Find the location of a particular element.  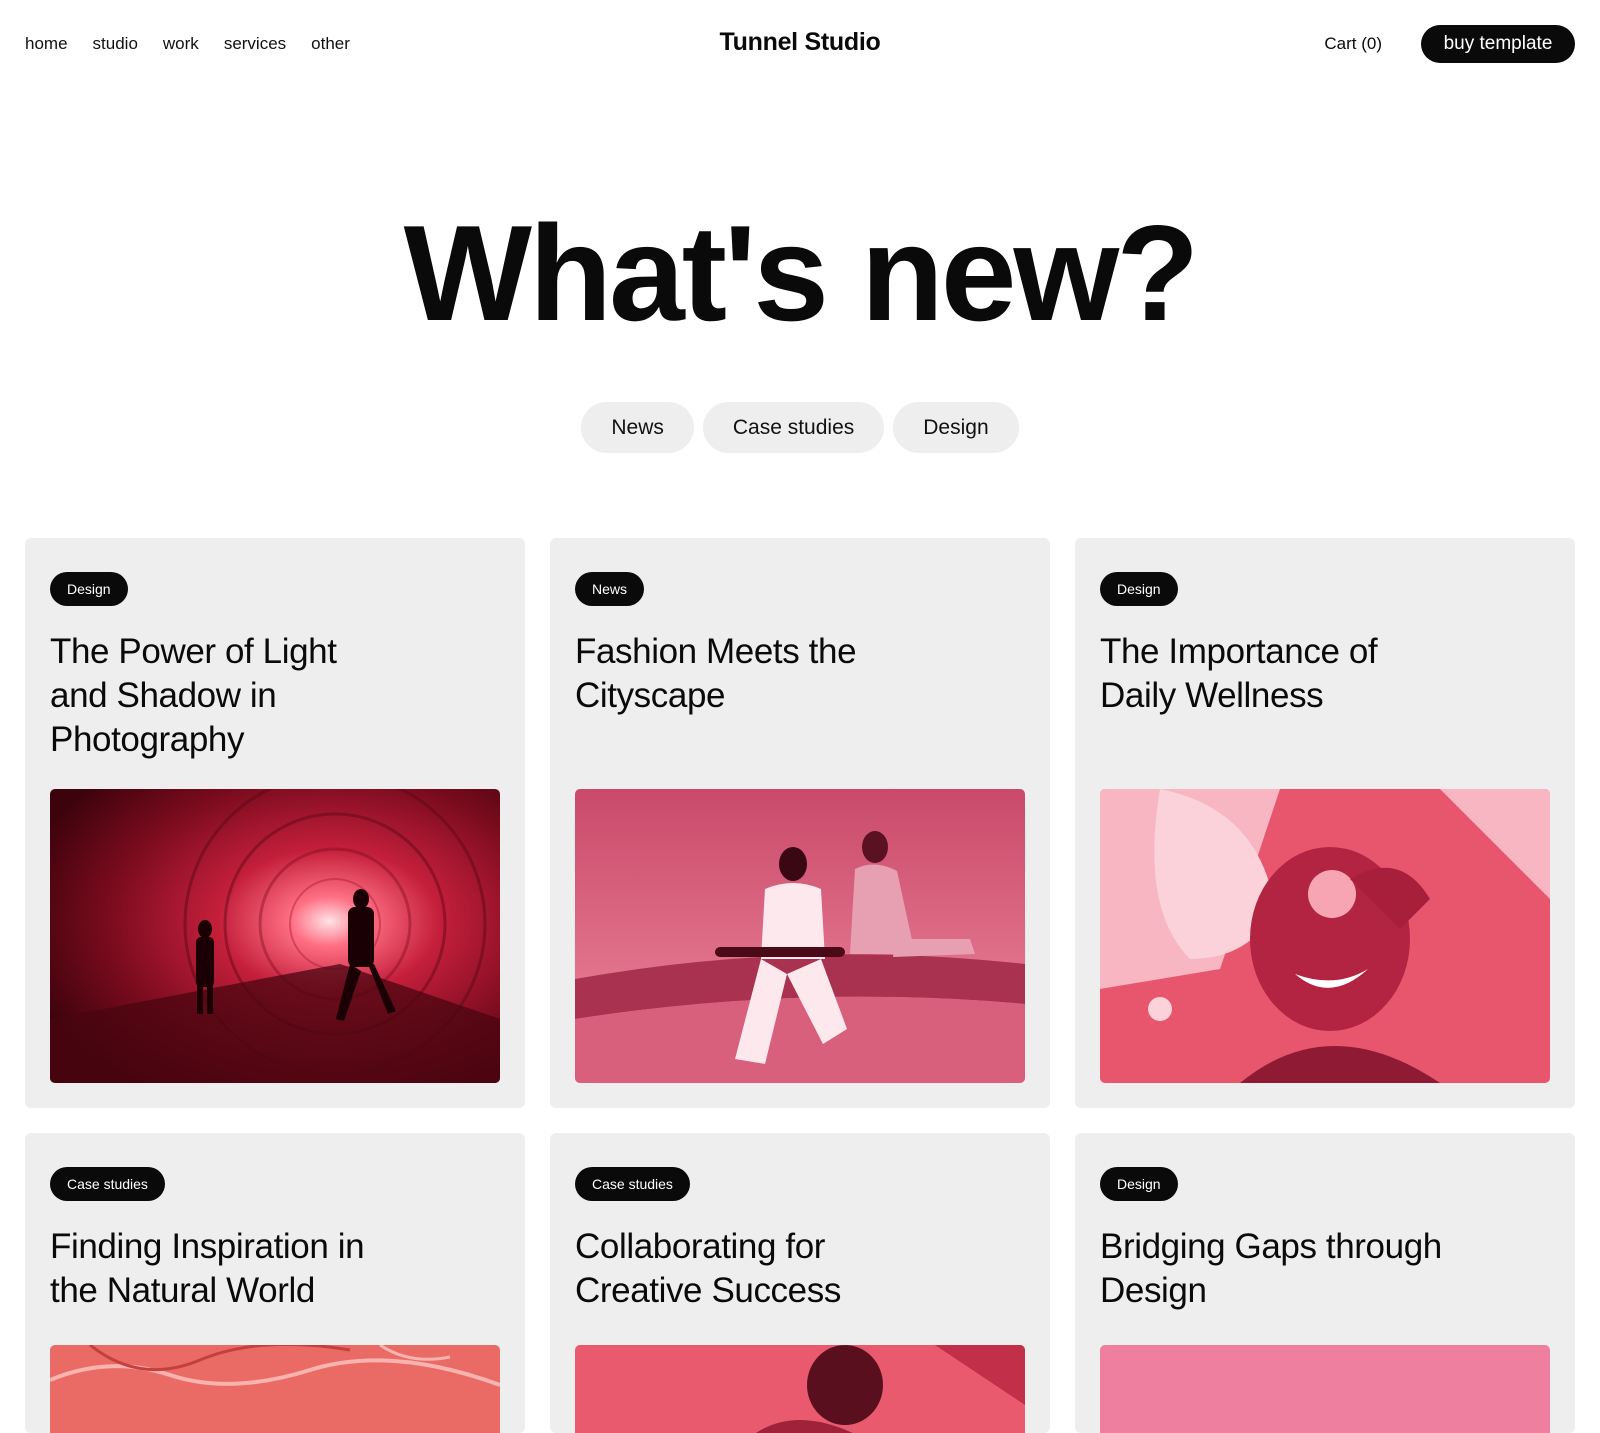

post-card: News Fashion Meets the Cityscape is located at coordinates (800, 823).